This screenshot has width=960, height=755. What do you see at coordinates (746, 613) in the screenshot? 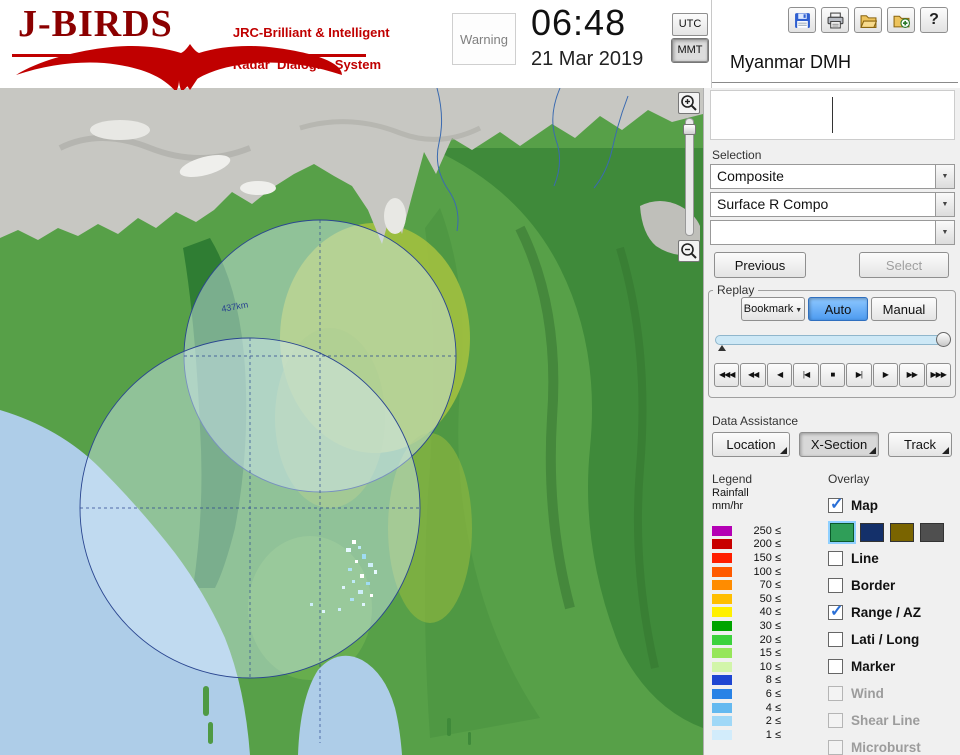
I see `legend-row: 40 ≤` at bounding box center [746, 613].